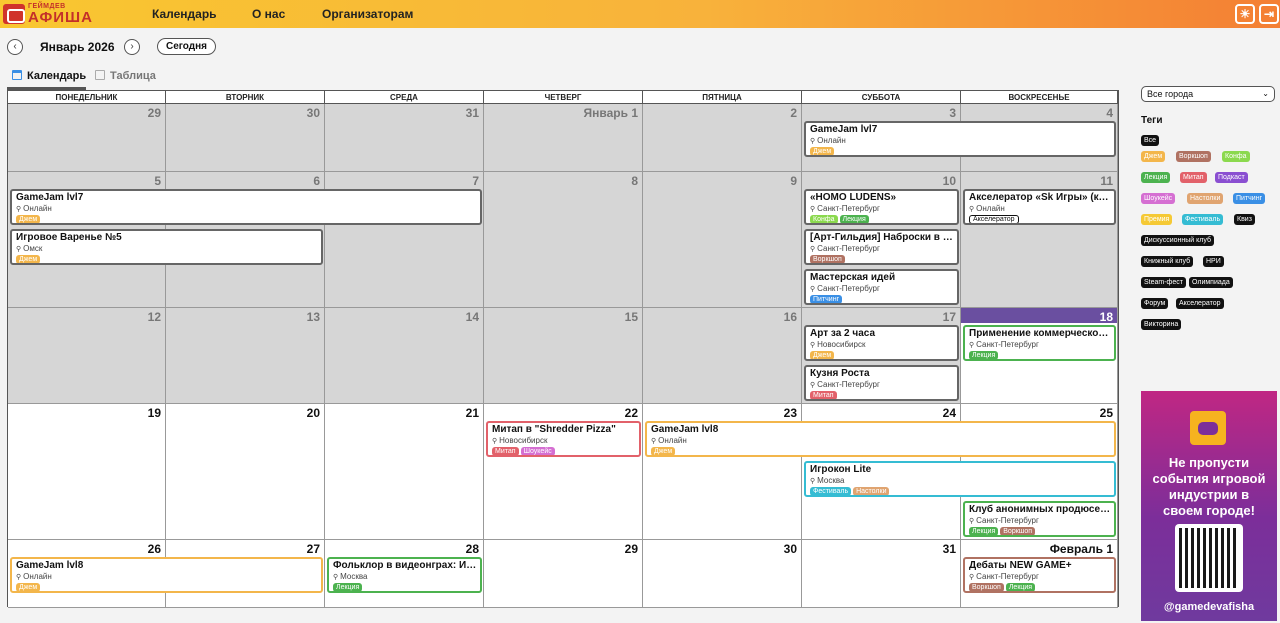 This screenshot has width=1280, height=623. What do you see at coordinates (245, 356) in the screenshot?
I see `day-cell: 13` at bounding box center [245, 356].